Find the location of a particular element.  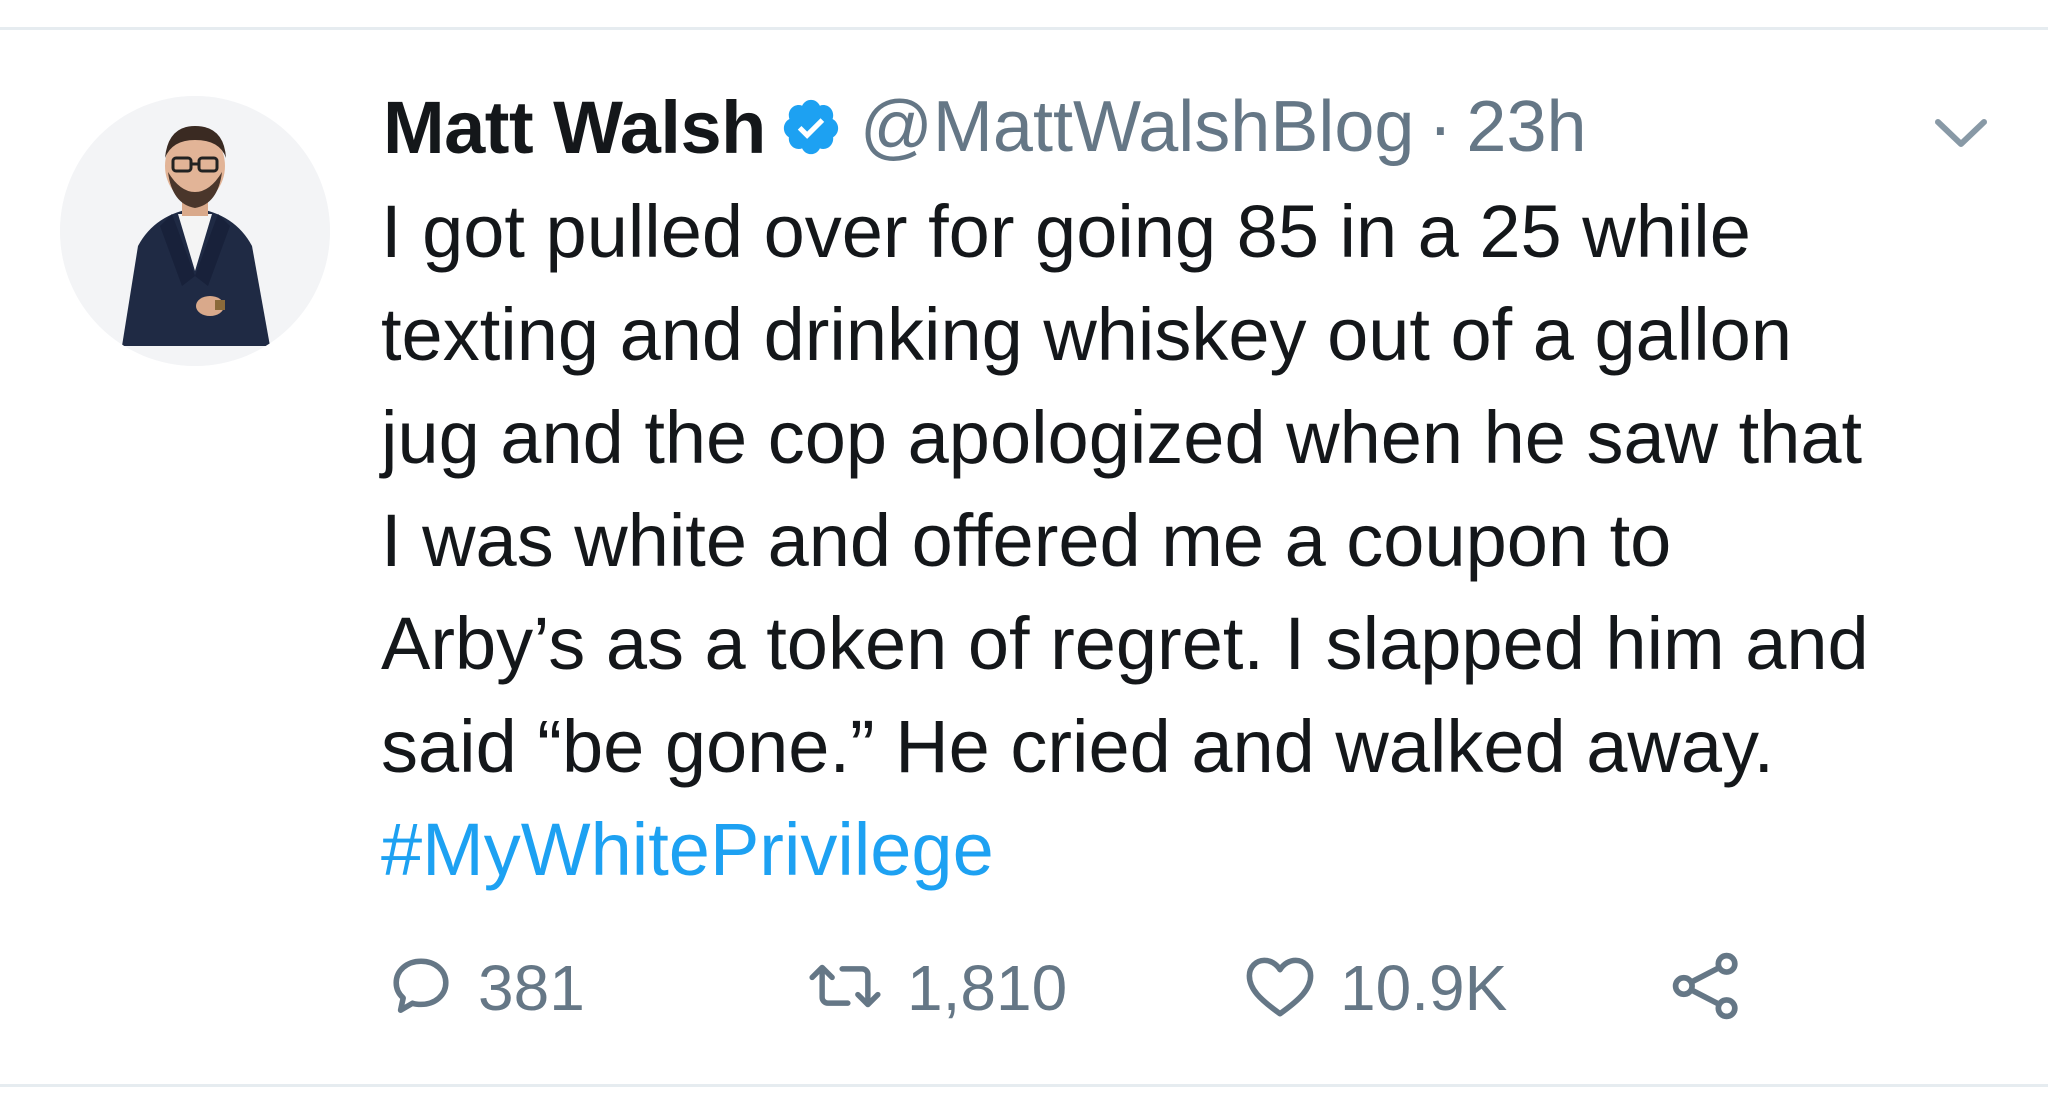

reply-count: 381 is located at coordinates (531, 988).